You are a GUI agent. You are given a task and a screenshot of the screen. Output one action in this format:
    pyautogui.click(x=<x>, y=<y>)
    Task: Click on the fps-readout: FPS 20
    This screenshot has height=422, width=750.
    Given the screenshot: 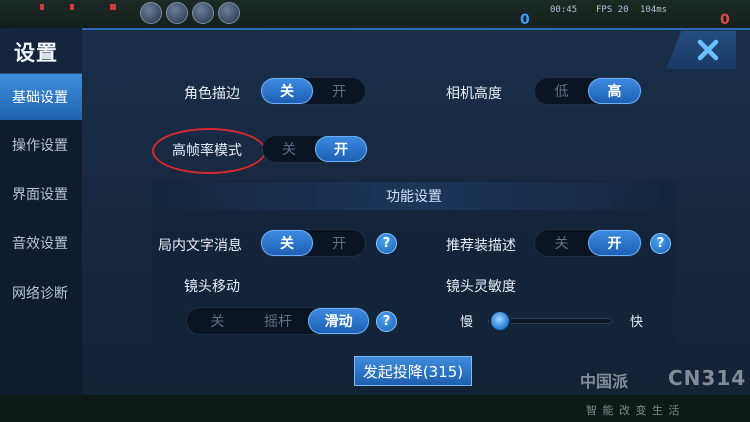 What is the action you would take?
    pyautogui.click(x=612, y=10)
    